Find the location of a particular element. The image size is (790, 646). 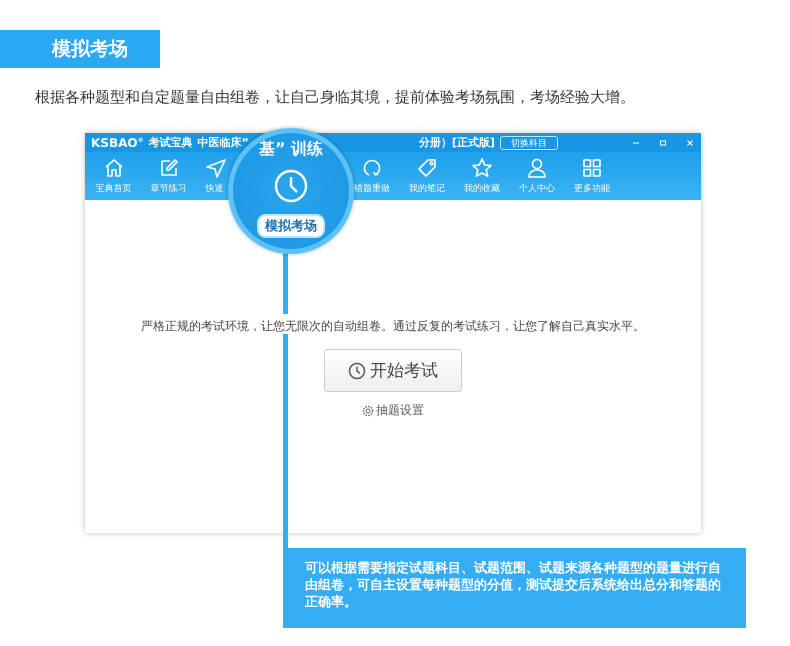

toolbar-button: 快速 is located at coordinates (216, 176).